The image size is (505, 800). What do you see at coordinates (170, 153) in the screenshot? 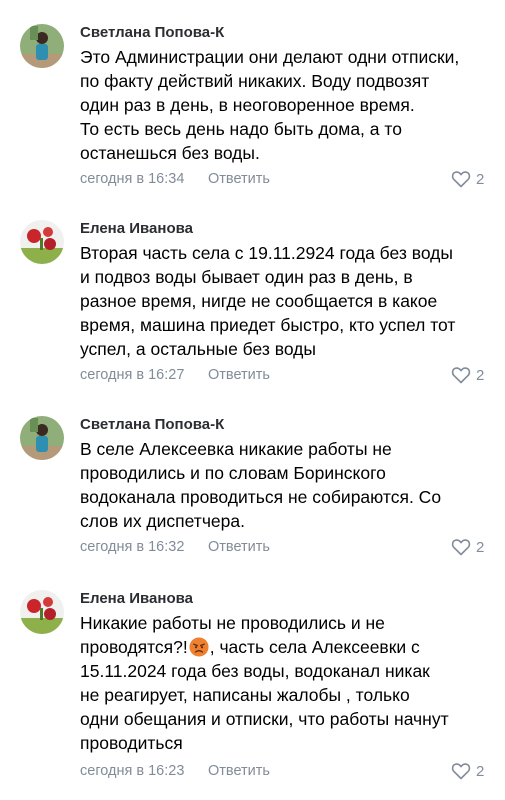
I see `comment-text-line: останешься без воды.` at bounding box center [170, 153].